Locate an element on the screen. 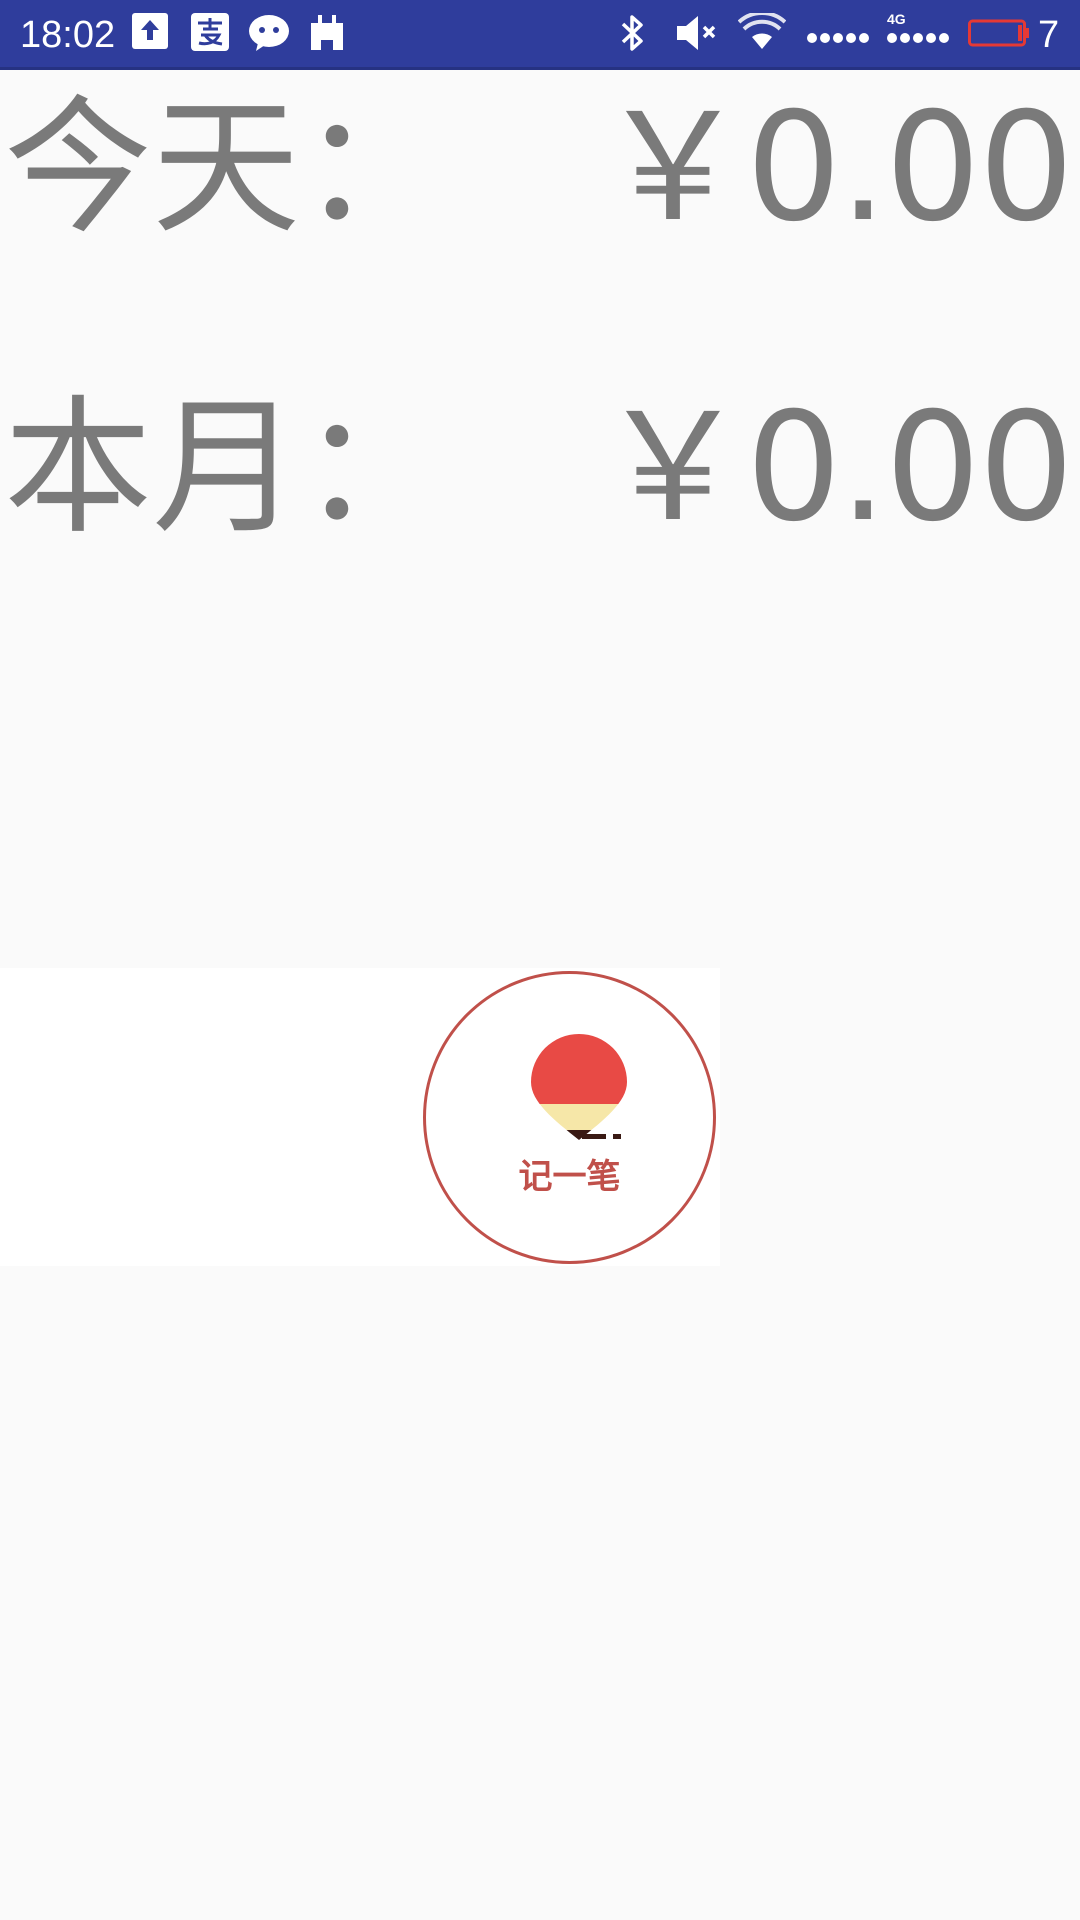 The width and height of the screenshot is (1080, 1920). upload-icon is located at coordinates (150, 31).